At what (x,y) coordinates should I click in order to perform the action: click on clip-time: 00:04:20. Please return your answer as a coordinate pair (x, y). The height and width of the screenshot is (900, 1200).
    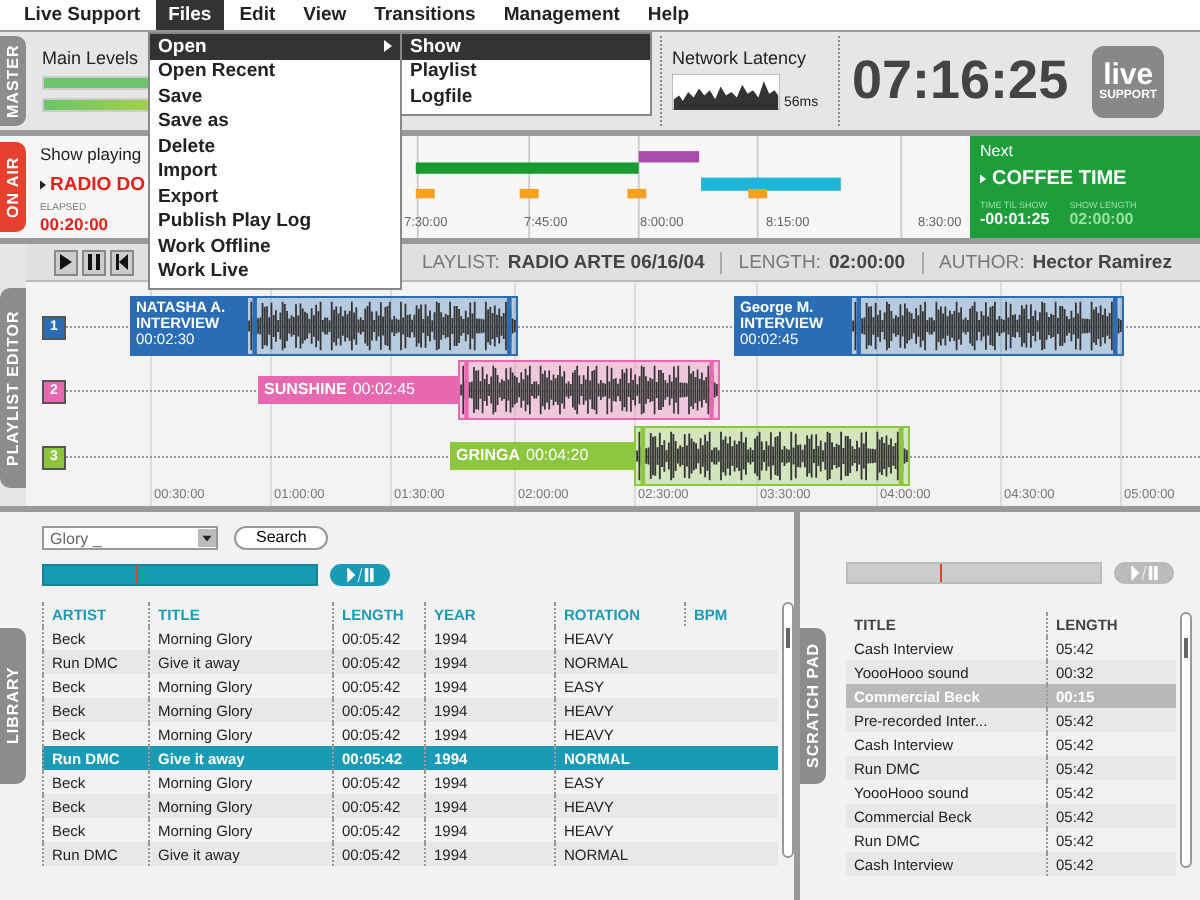
    Looking at the image, I should click on (557, 456).